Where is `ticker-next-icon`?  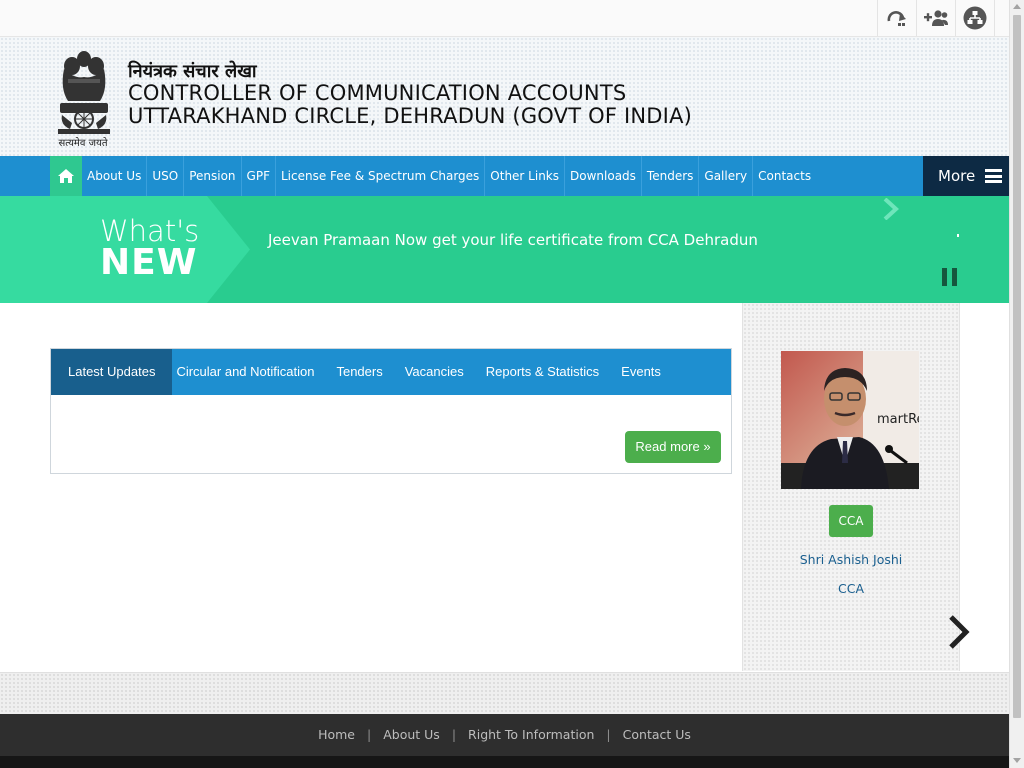 ticker-next-icon is located at coordinates (891, 209).